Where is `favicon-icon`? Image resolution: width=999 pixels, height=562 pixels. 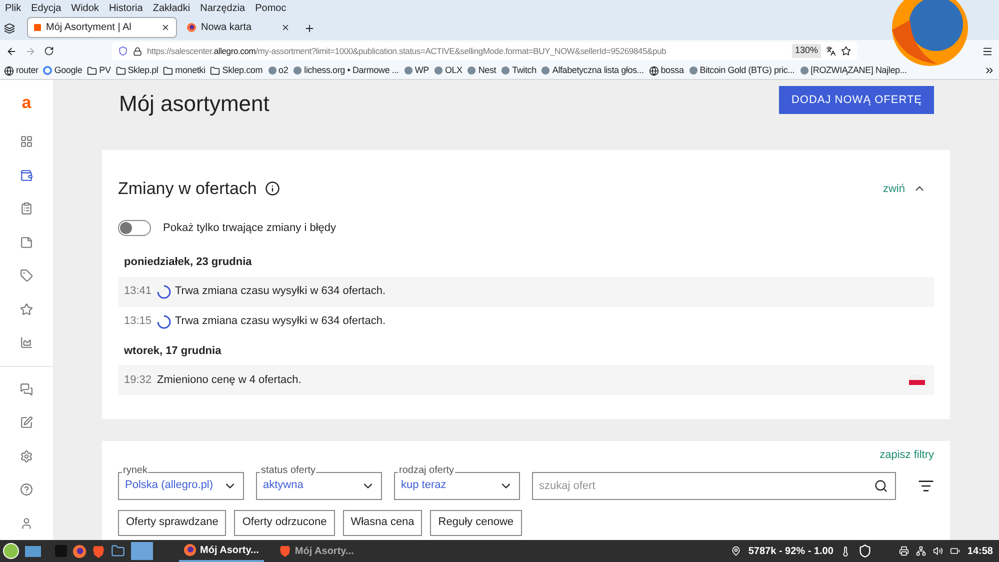 favicon-icon is located at coordinates (37, 27).